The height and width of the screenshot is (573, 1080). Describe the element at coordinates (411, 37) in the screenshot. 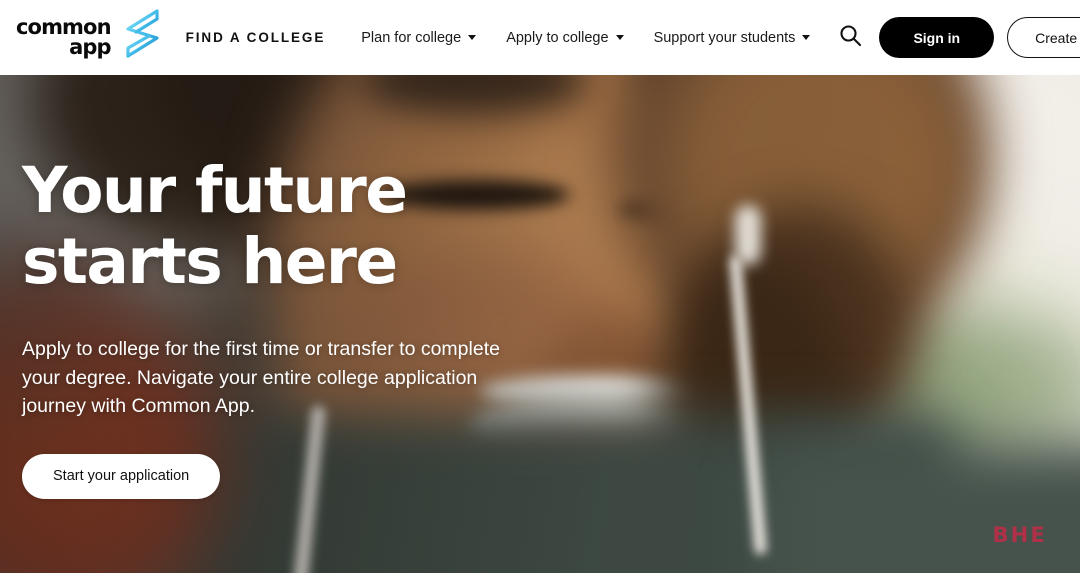

I see `nav-item-label: Plan for college` at that location.